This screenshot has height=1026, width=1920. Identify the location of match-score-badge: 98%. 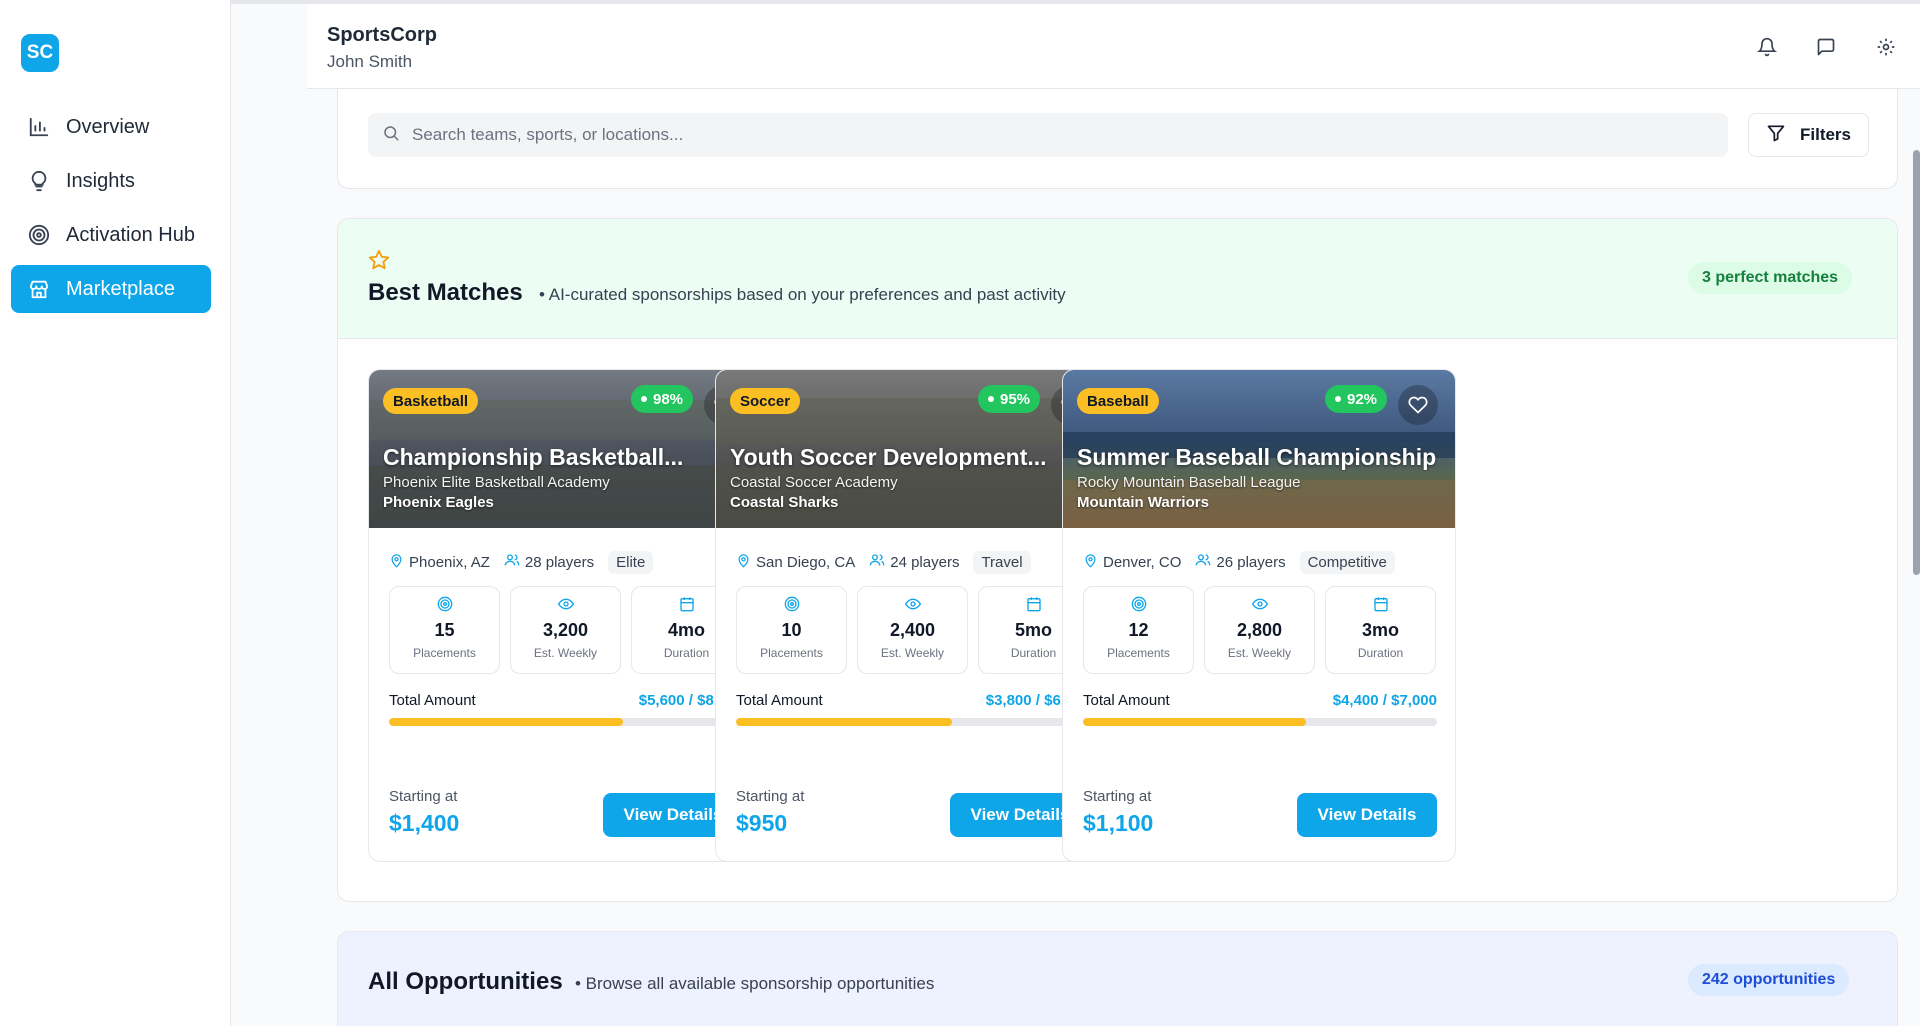
(662, 399).